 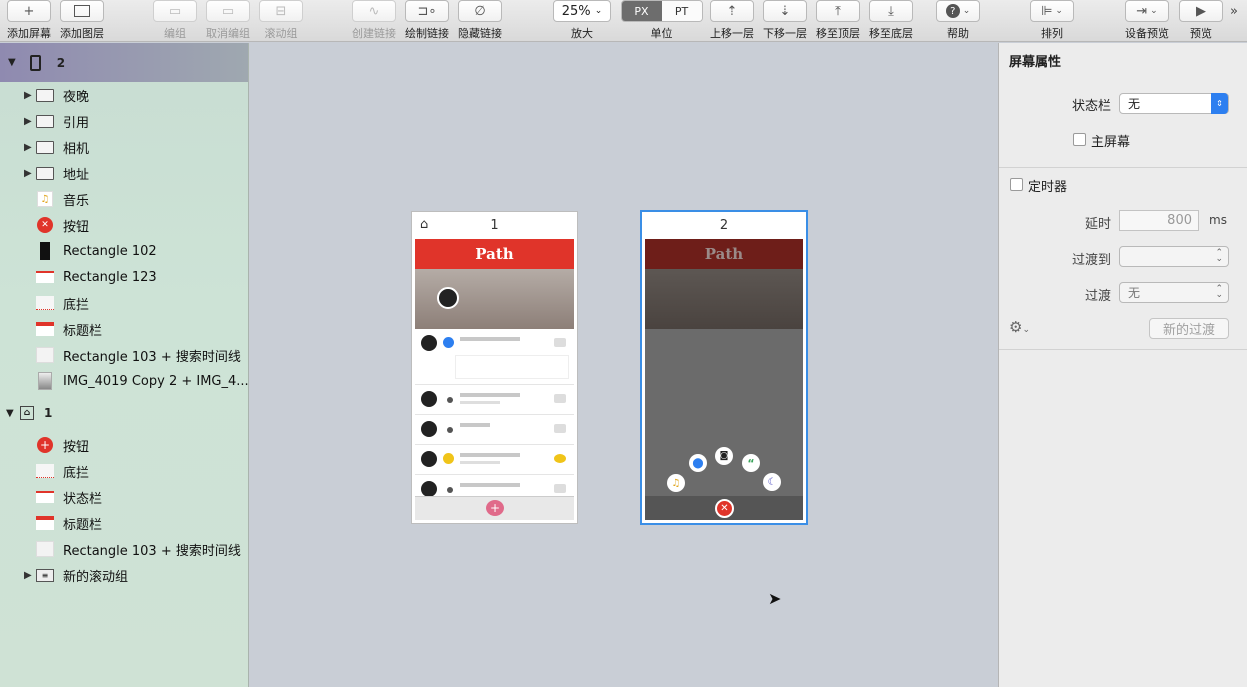 I want to click on layer-row: 状态栏, so click(x=124, y=497).